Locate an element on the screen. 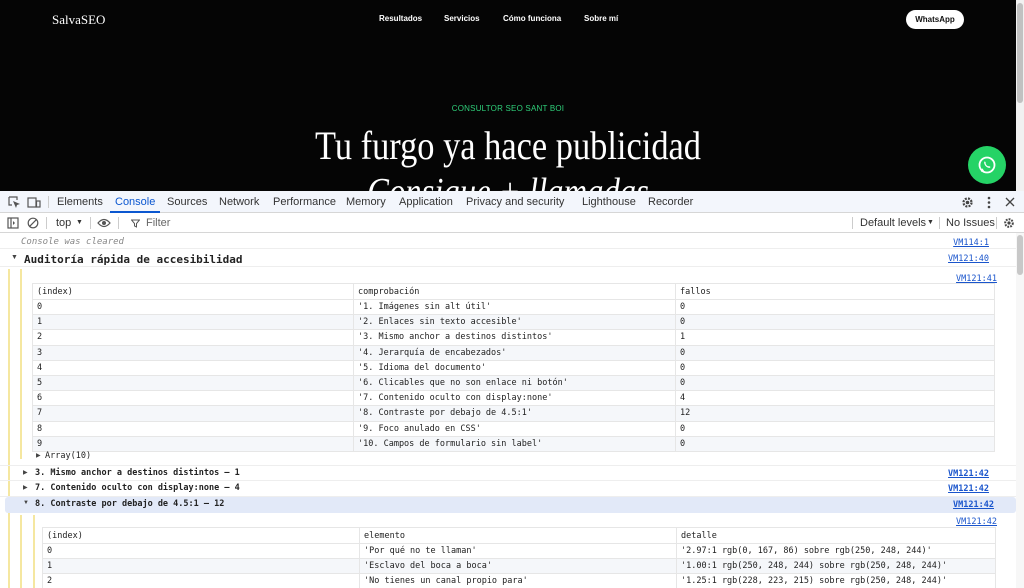  console-settings-icon is located at coordinates (1009, 223).